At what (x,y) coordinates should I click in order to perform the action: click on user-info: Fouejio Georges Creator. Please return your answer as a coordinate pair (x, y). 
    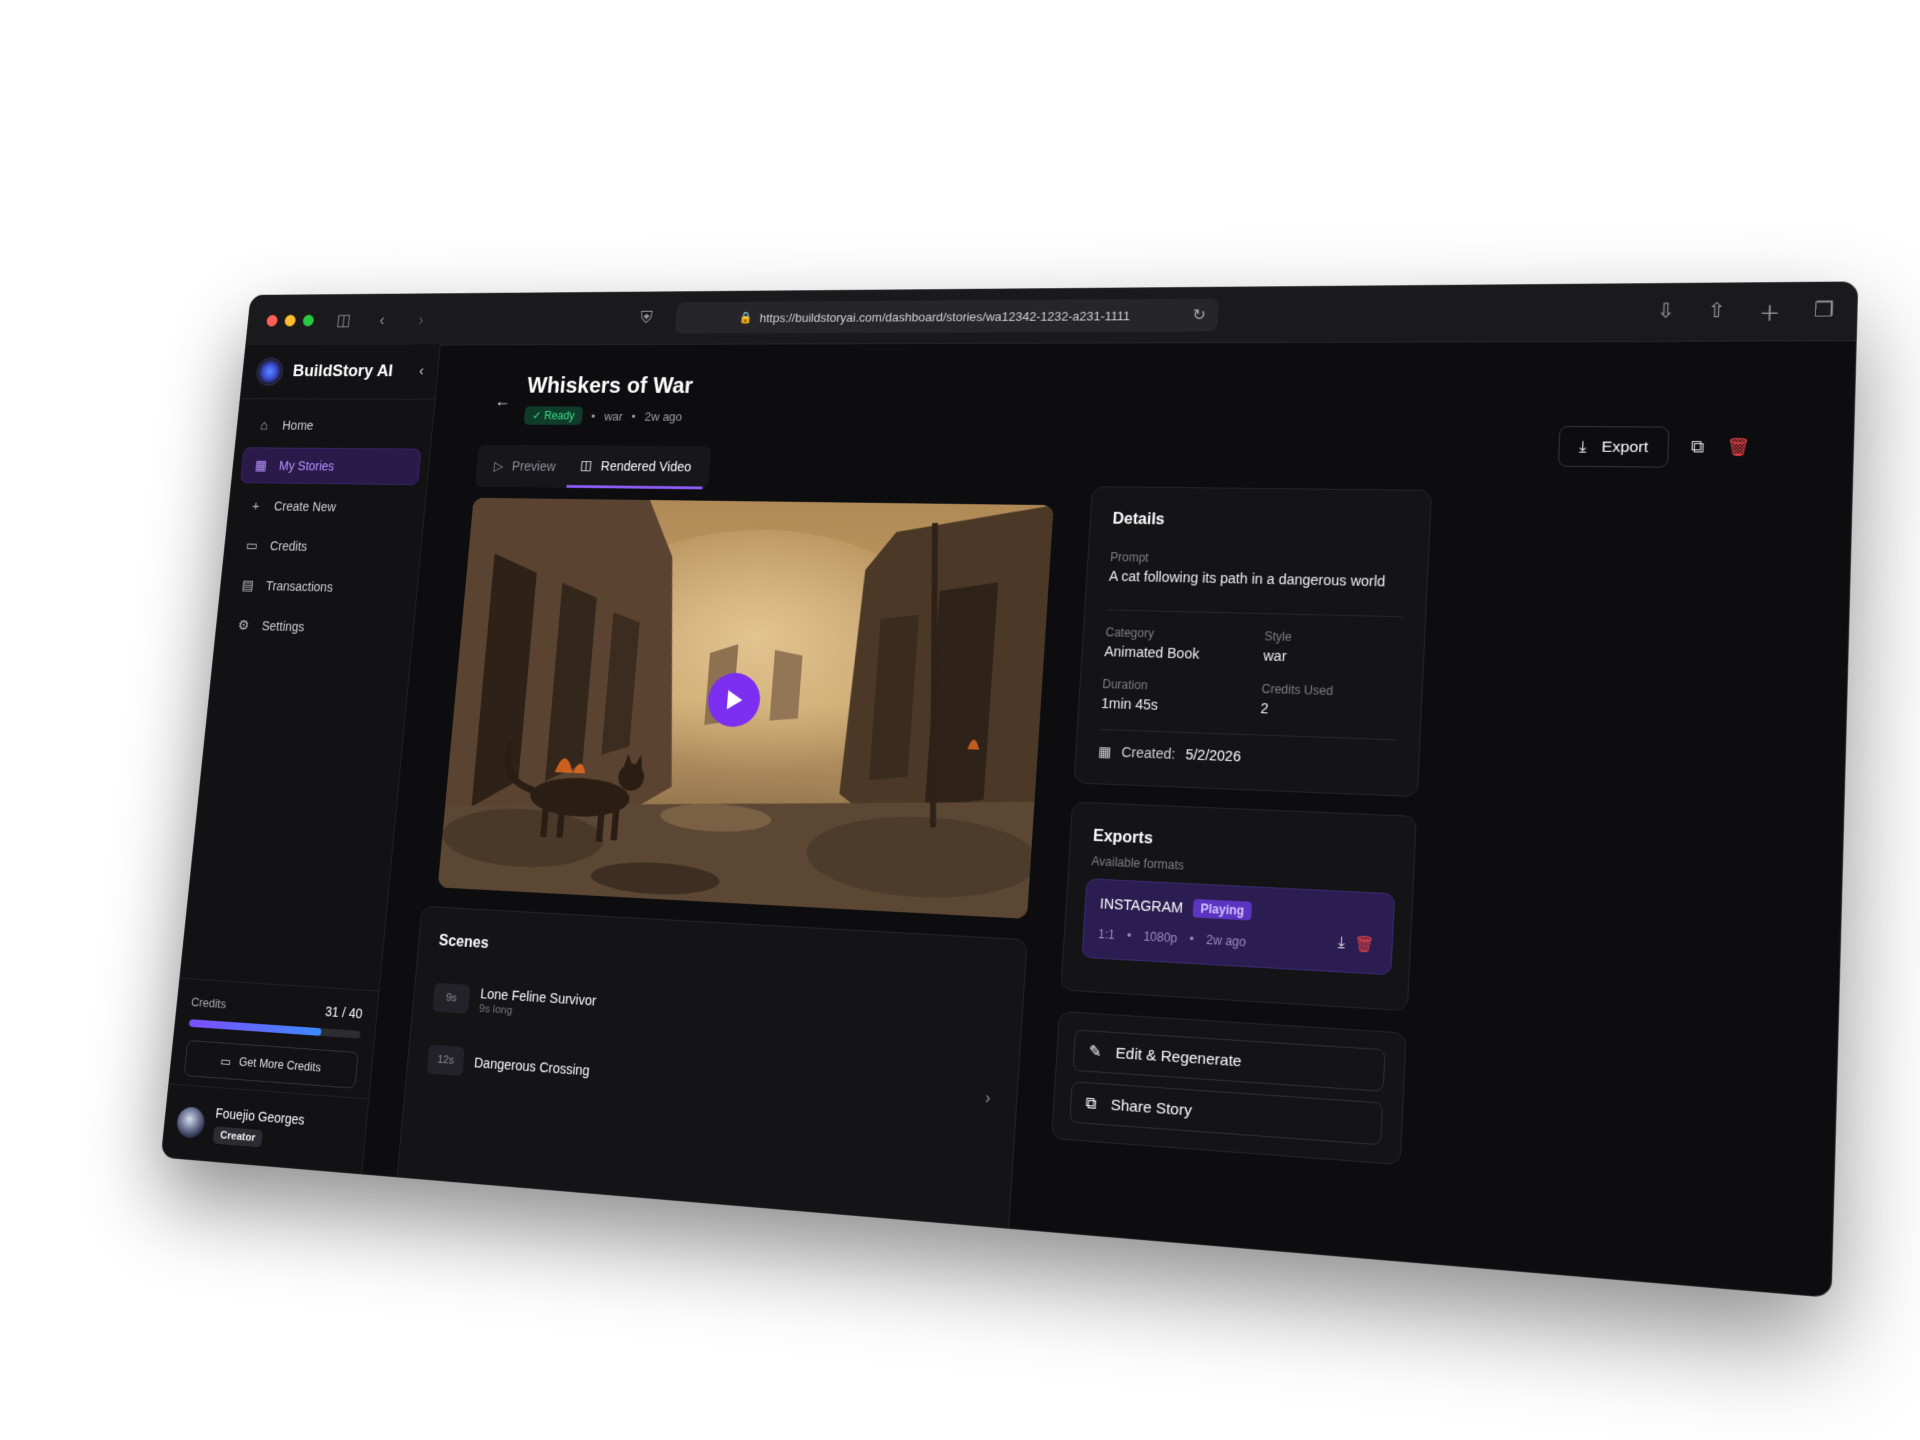
    Looking at the image, I should click on (258, 1128).